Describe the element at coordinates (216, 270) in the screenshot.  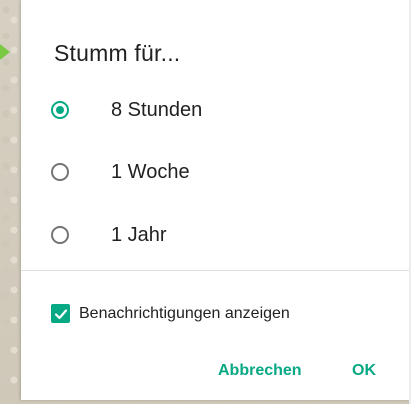
I see `divider` at that location.